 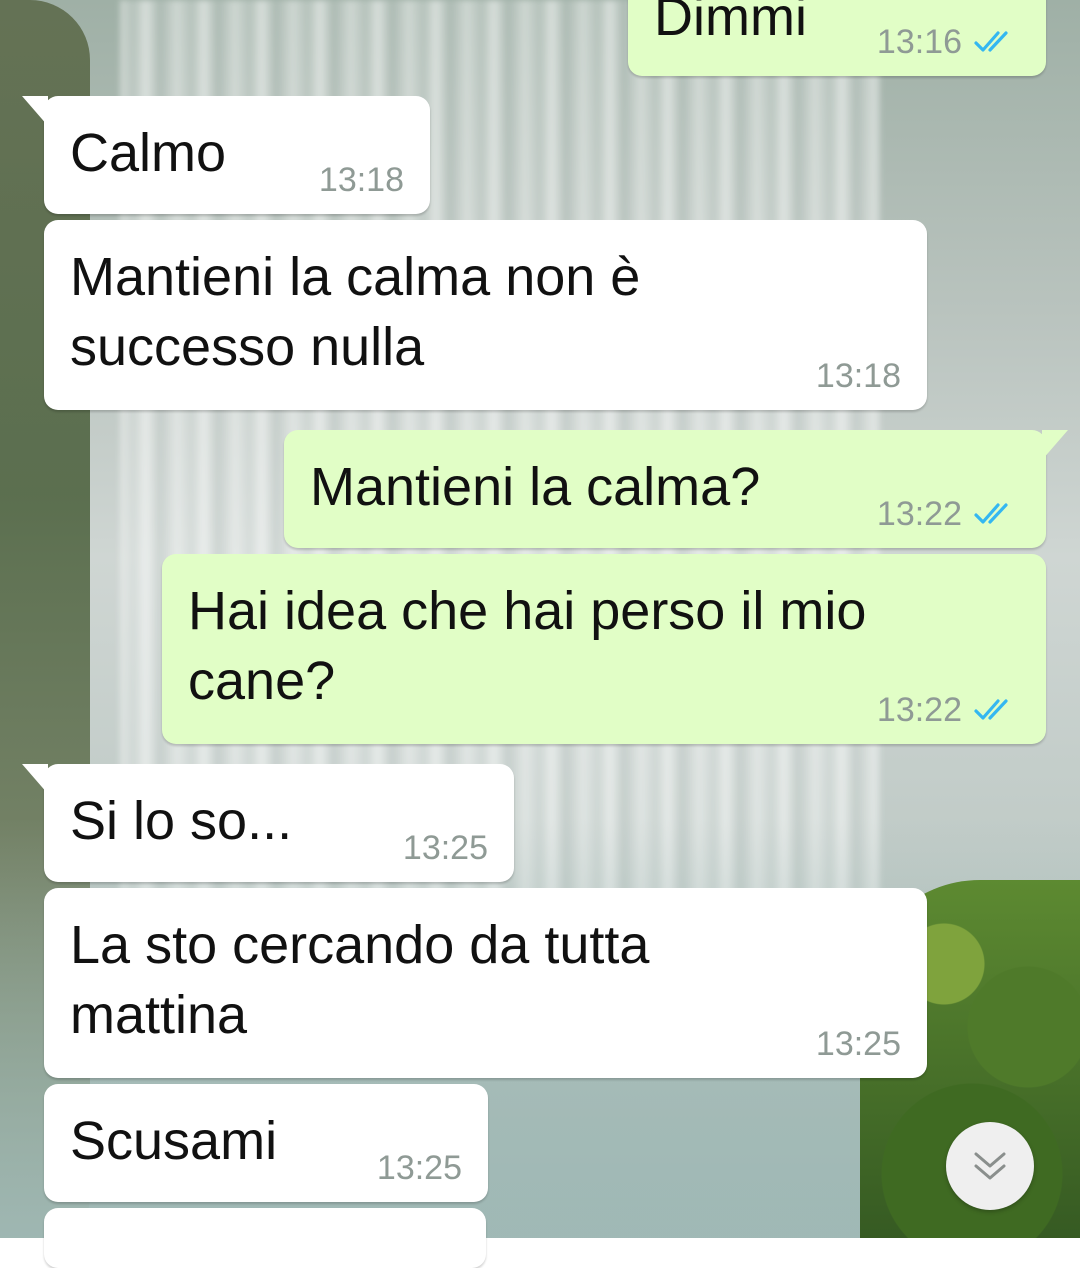 I want to click on message-text: La sto cercando da tutta mattina, so click(x=360, y=980).